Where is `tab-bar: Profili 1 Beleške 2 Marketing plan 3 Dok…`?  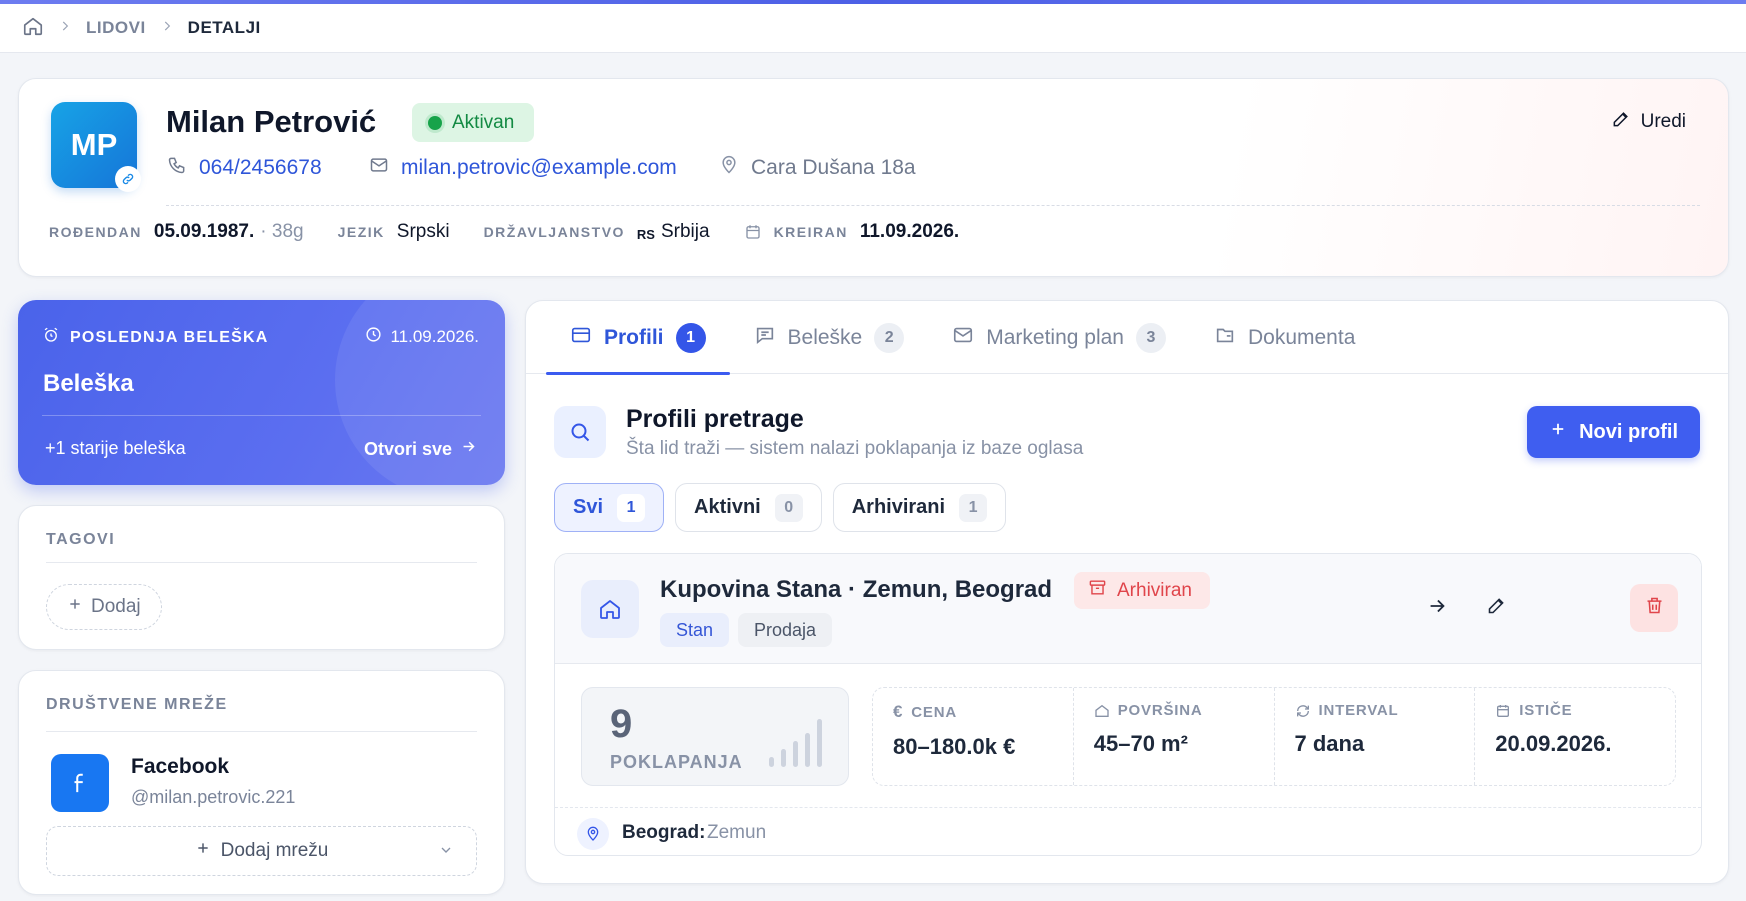
tab-bar: Profili 1 Beleške 2 Marketing plan 3 Dok… is located at coordinates (1127, 338).